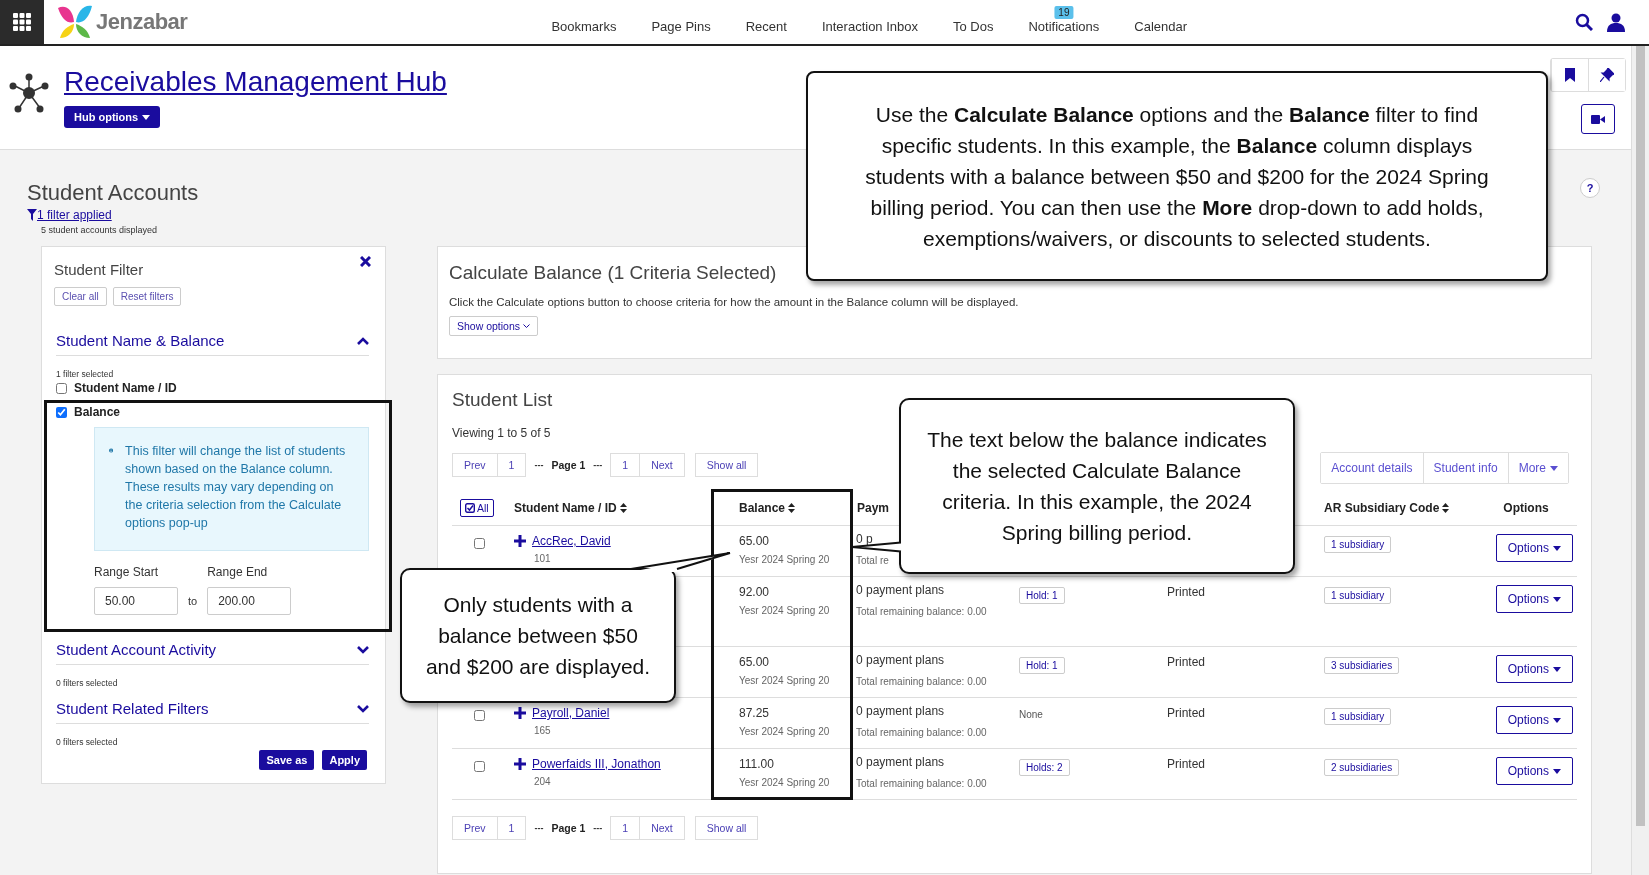 This screenshot has width=1649, height=875. I want to click on filter-action-button: Clear all, so click(80, 296).